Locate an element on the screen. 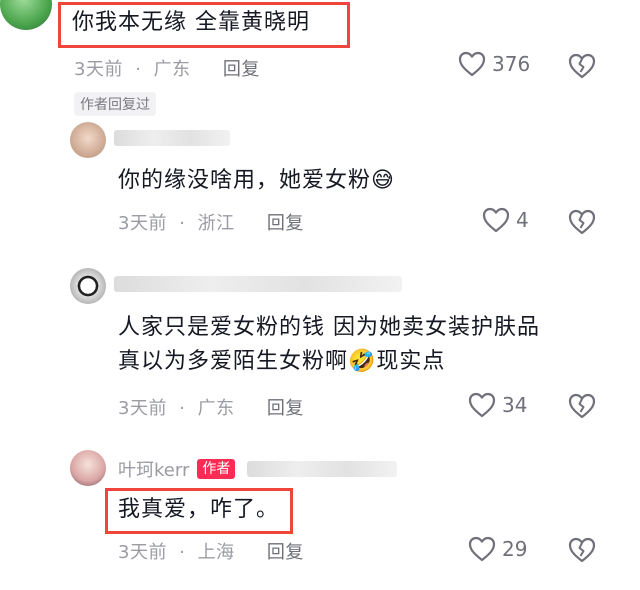  reply-meta: 3天前 · 上海 回复 is located at coordinates (211, 551).